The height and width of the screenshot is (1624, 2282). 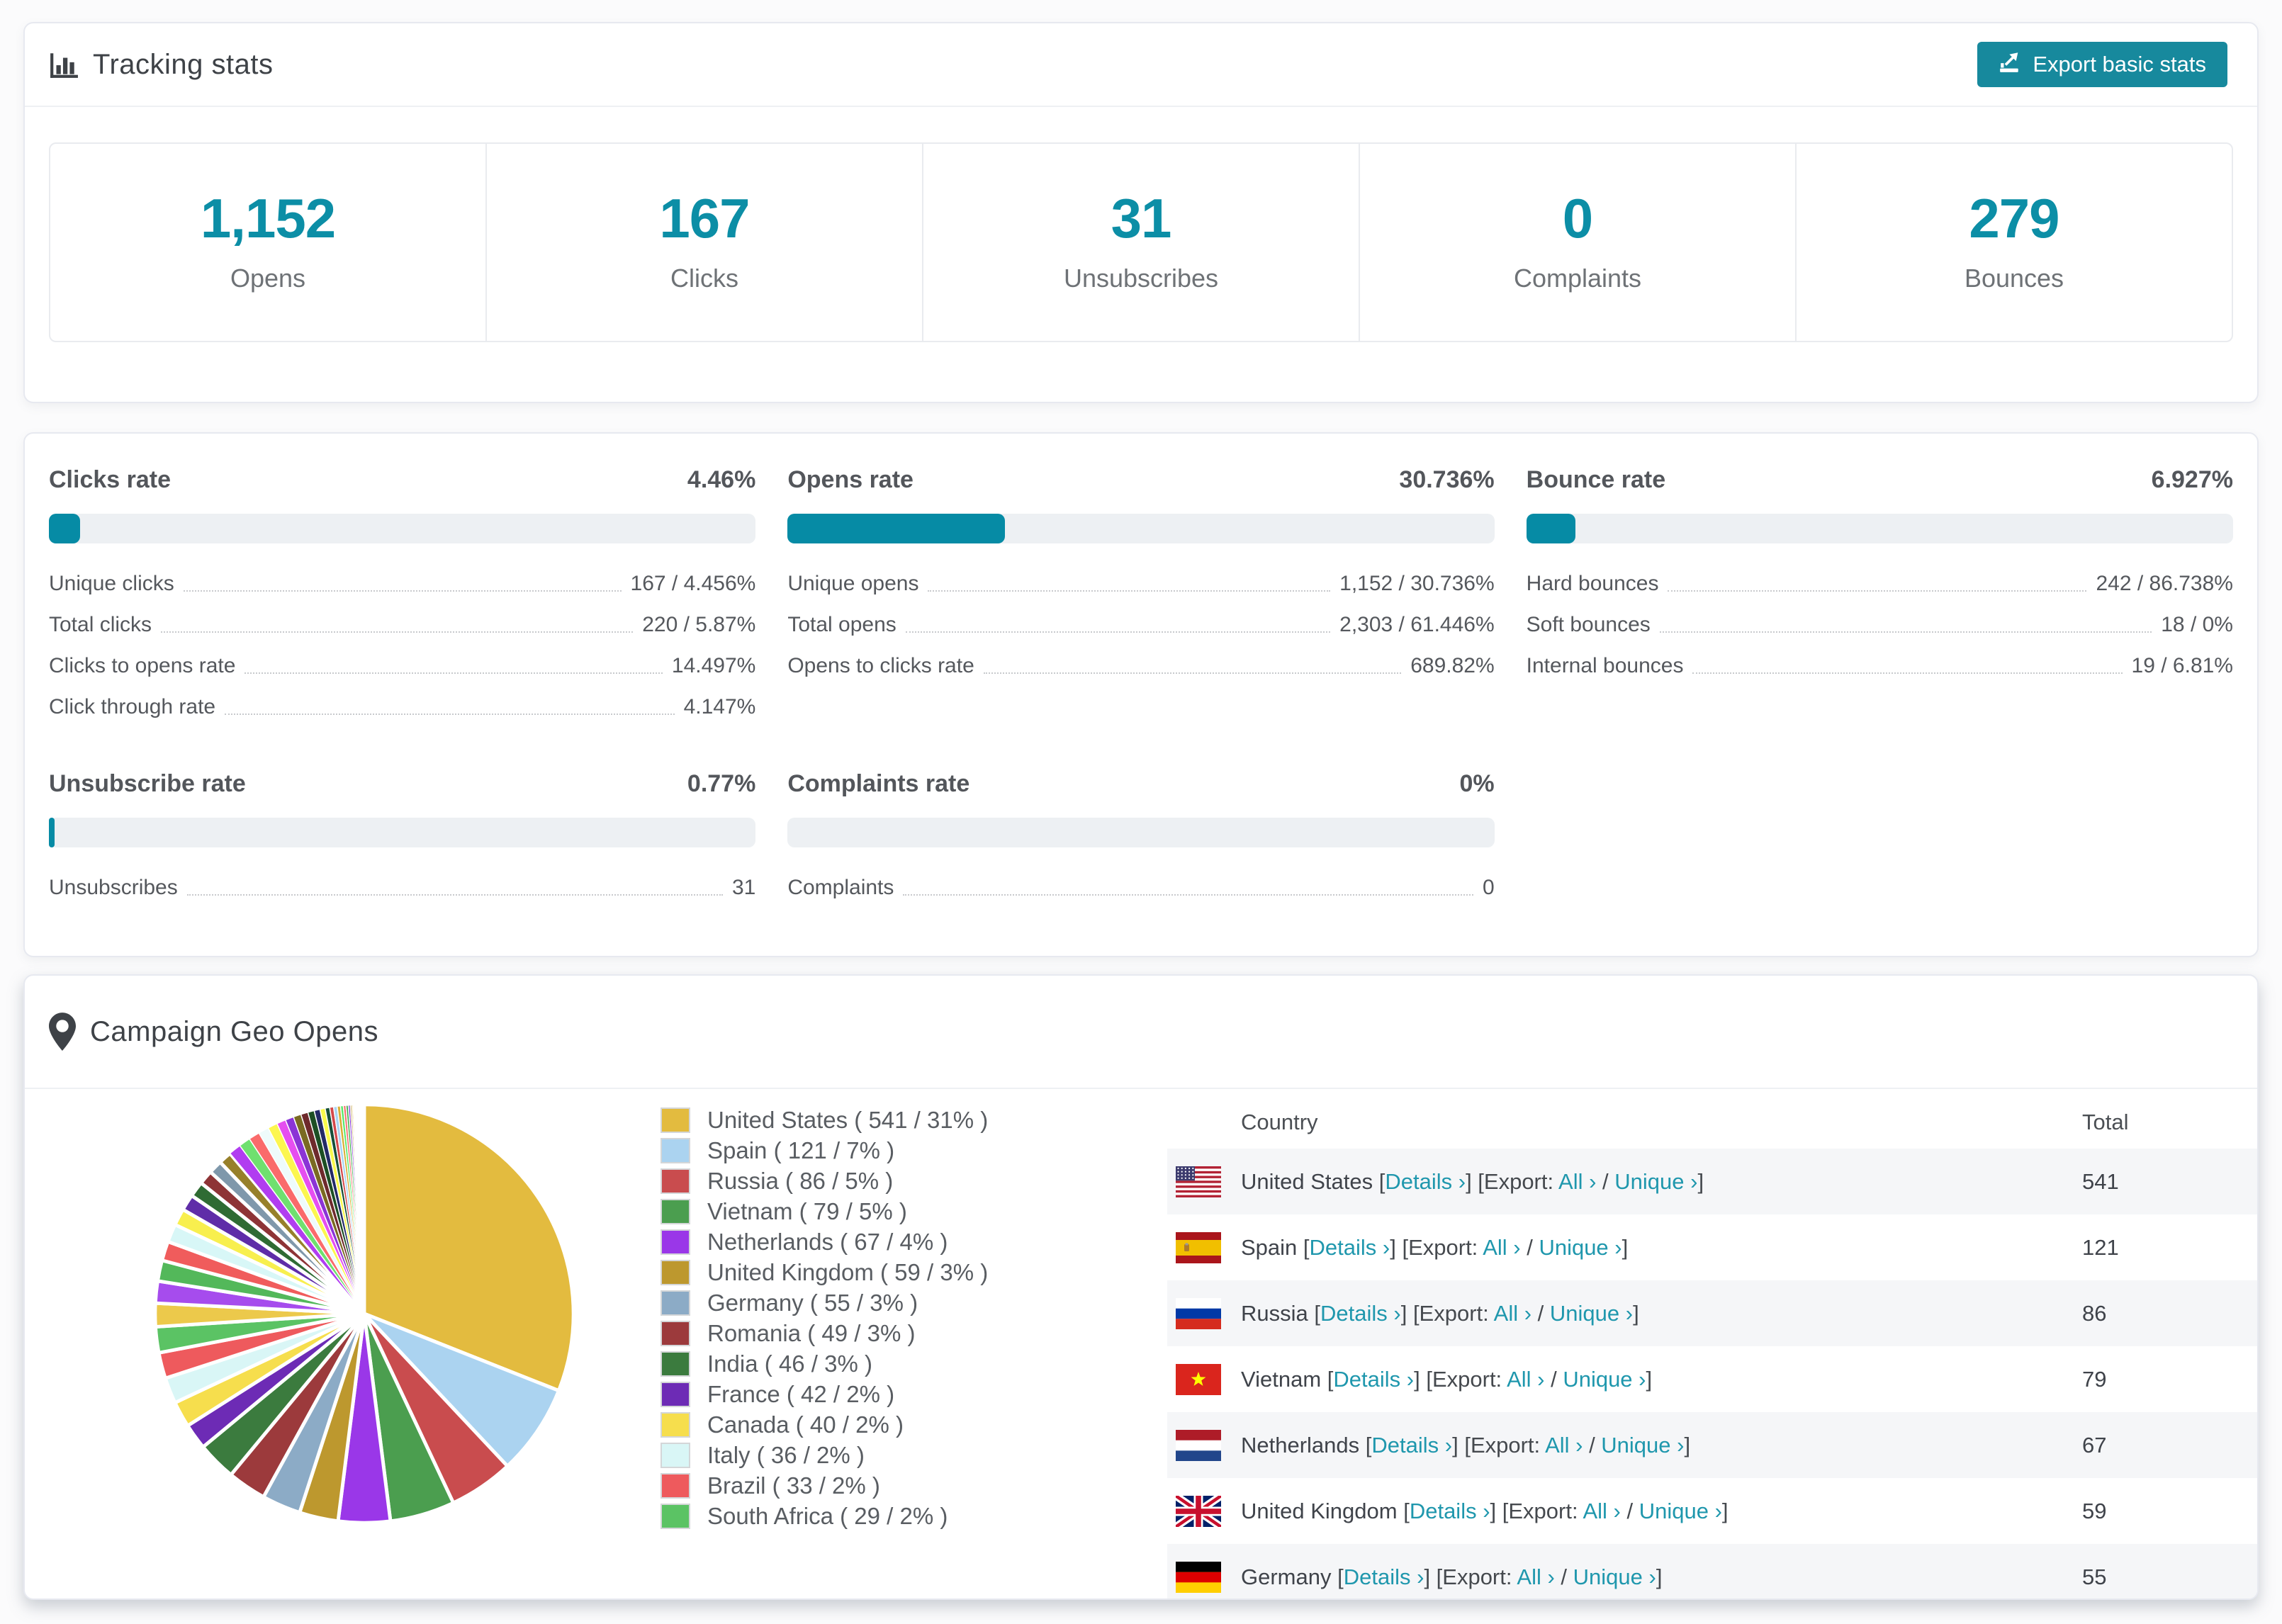 What do you see at coordinates (879, 783) in the screenshot?
I see `rate-title: Complaints rate` at bounding box center [879, 783].